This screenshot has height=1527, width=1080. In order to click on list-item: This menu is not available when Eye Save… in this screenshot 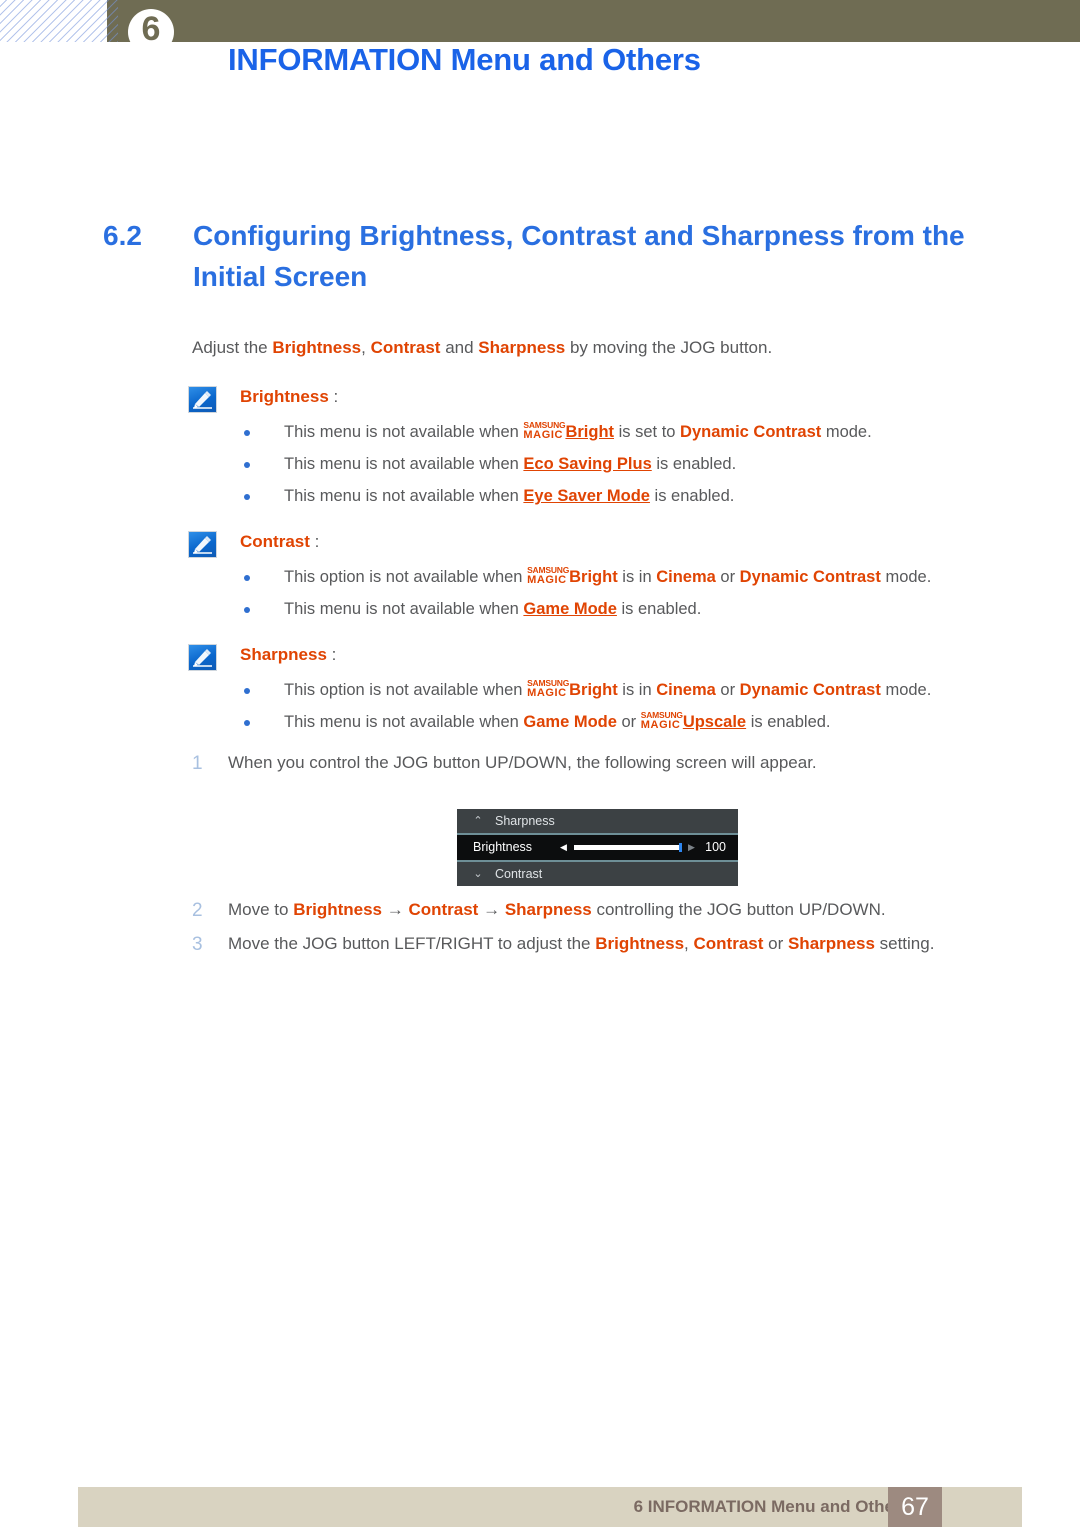, I will do `click(644, 496)`.